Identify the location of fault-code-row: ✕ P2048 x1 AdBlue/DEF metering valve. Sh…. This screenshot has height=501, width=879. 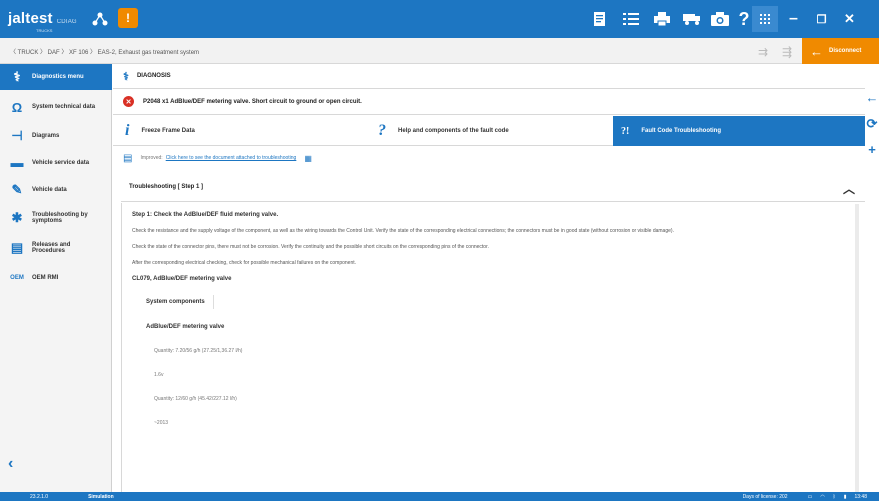
(489, 102).